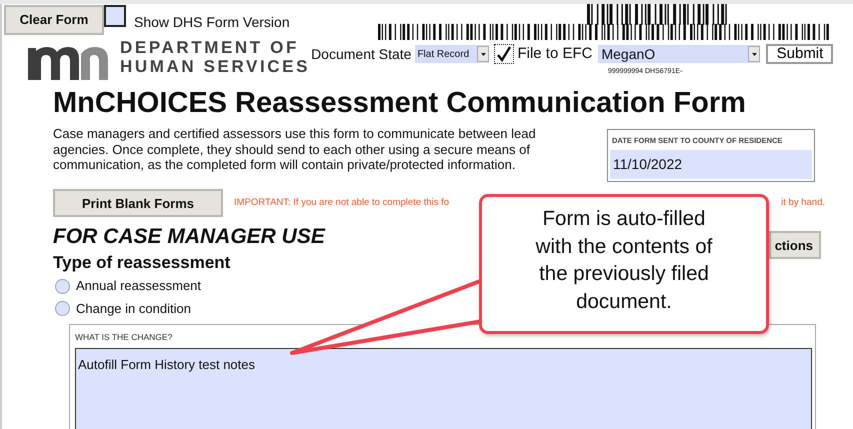 The image size is (853, 429). I want to click on clear-form-button: Clear Form, so click(54, 20).